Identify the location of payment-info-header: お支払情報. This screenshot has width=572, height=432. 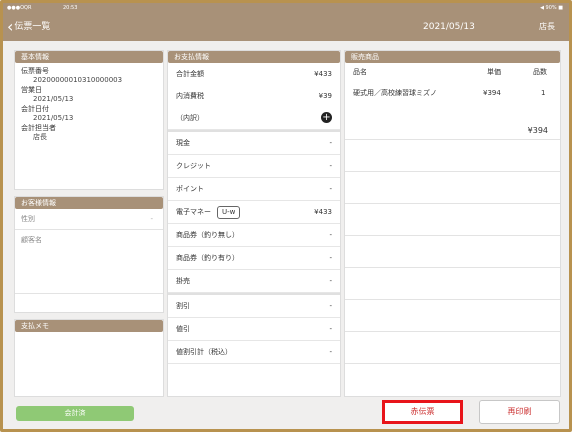
(254, 57).